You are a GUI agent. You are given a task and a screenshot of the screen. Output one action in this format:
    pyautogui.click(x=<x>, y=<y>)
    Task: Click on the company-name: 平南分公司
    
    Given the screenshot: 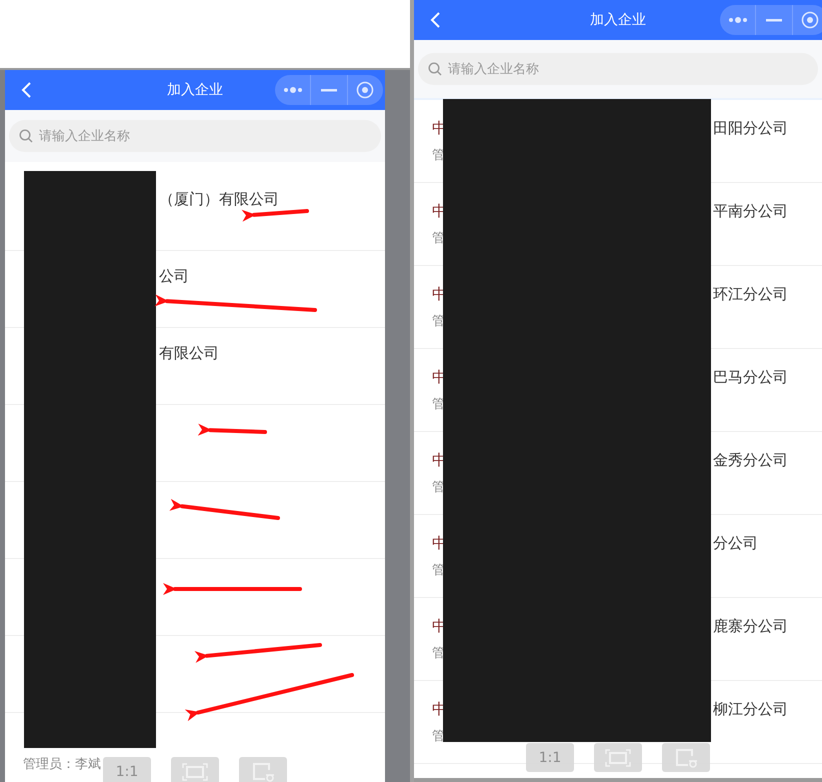 What is the action you would take?
    pyautogui.click(x=750, y=211)
    